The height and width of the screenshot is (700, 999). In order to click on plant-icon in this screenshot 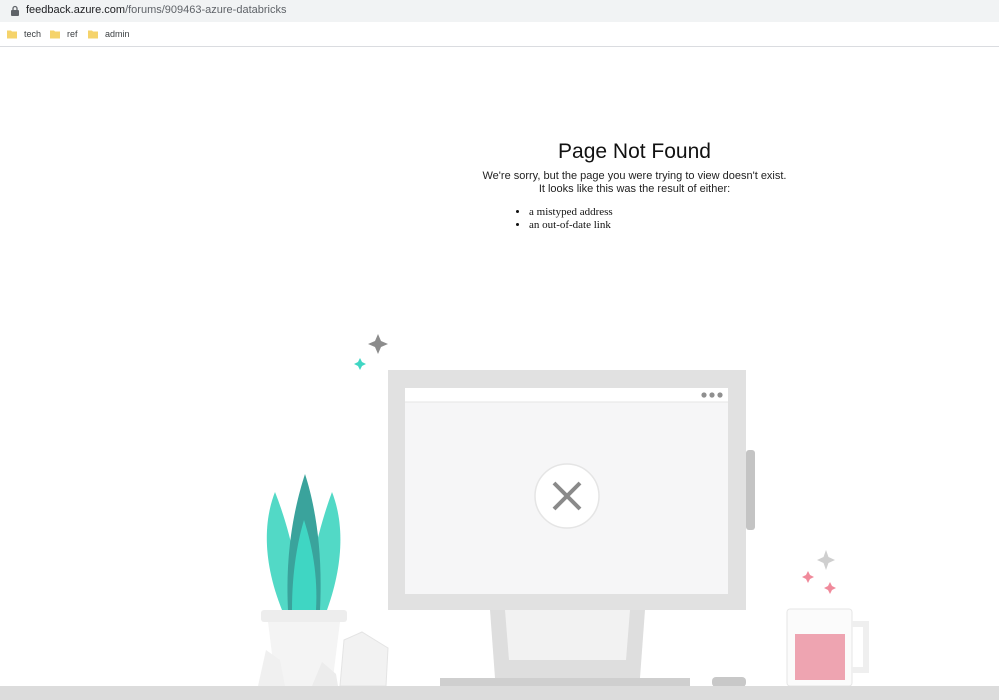, I will do `click(323, 580)`.